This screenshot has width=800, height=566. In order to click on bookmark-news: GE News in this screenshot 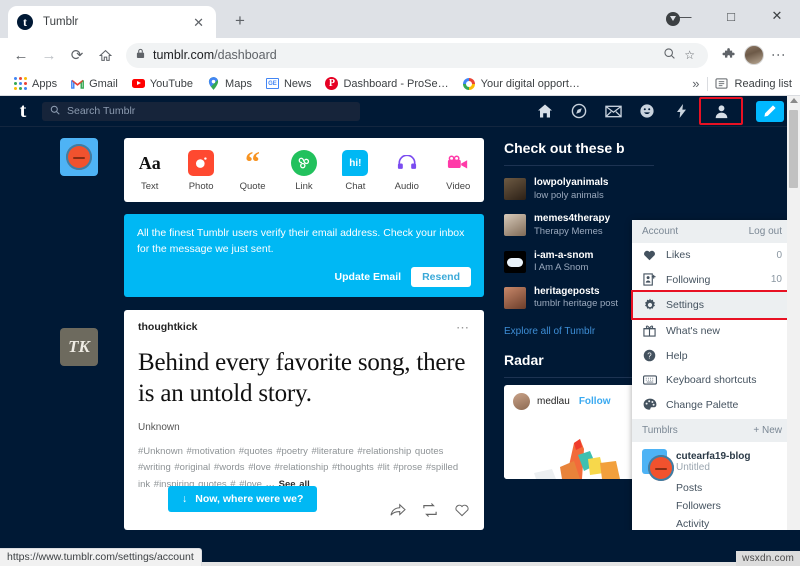, I will do `click(289, 83)`.